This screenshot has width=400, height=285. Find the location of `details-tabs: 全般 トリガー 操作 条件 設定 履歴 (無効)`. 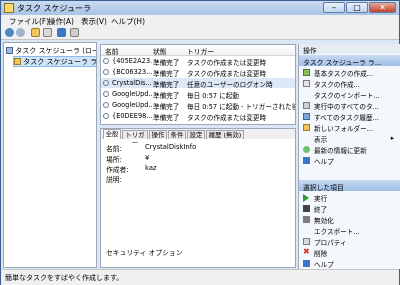

details-tabs: 全般 トリガー 操作 条件 設定 履歴 (無効) is located at coordinates (198, 138).